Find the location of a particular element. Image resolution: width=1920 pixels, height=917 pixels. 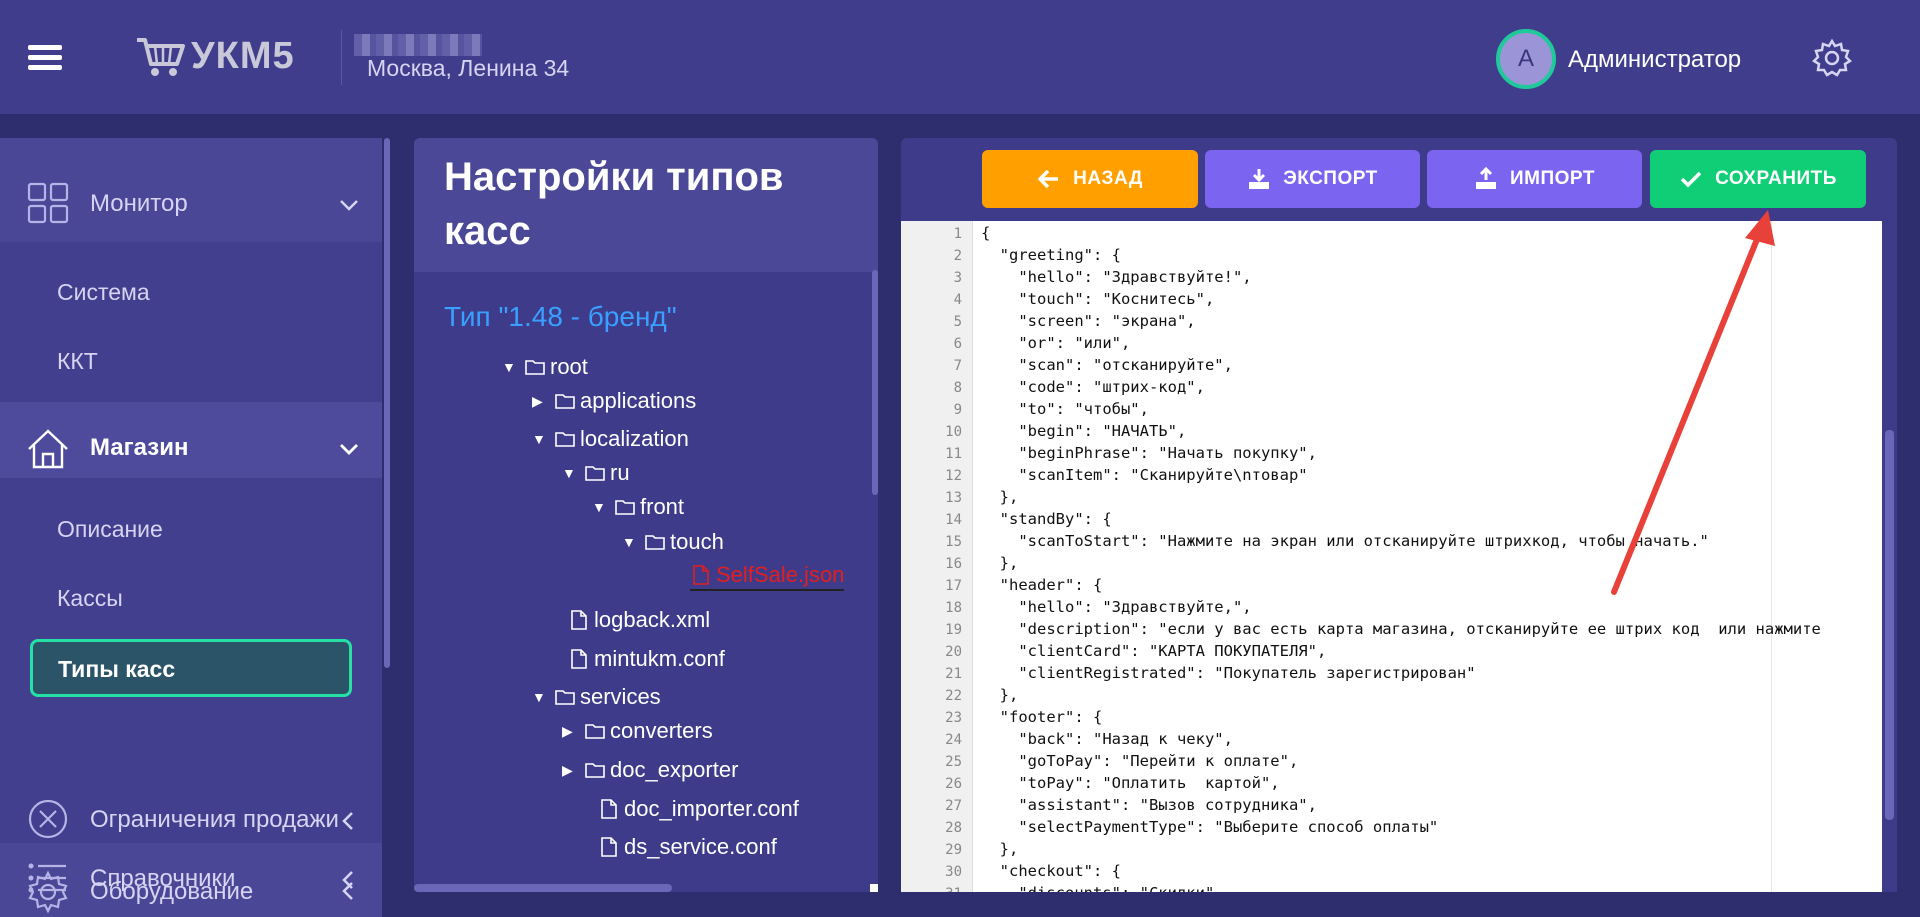

sidebar-item-label: ККТ is located at coordinates (77, 360).